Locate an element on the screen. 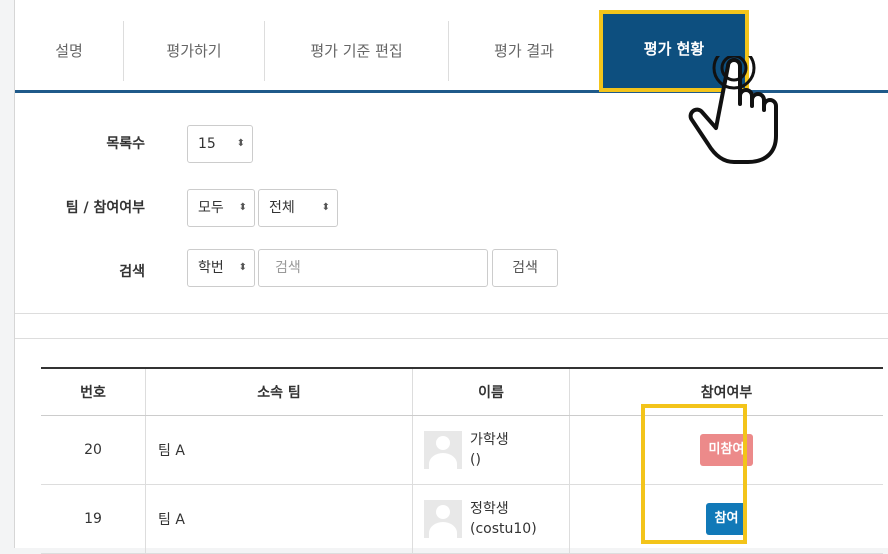  team-select-value: 모두 is located at coordinates (211, 208).